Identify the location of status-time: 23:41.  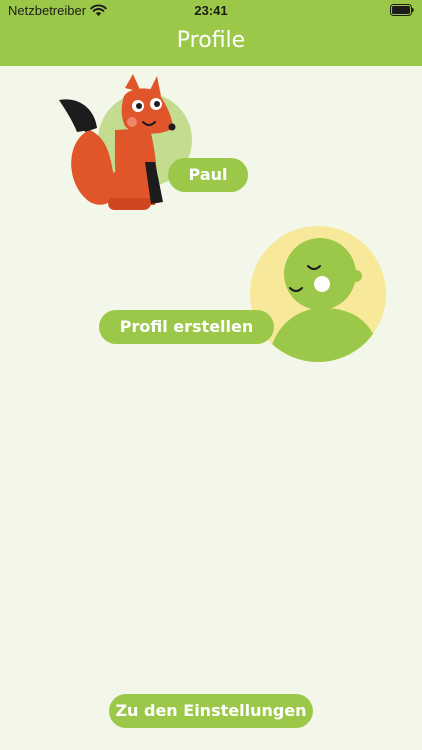
(211, 10).